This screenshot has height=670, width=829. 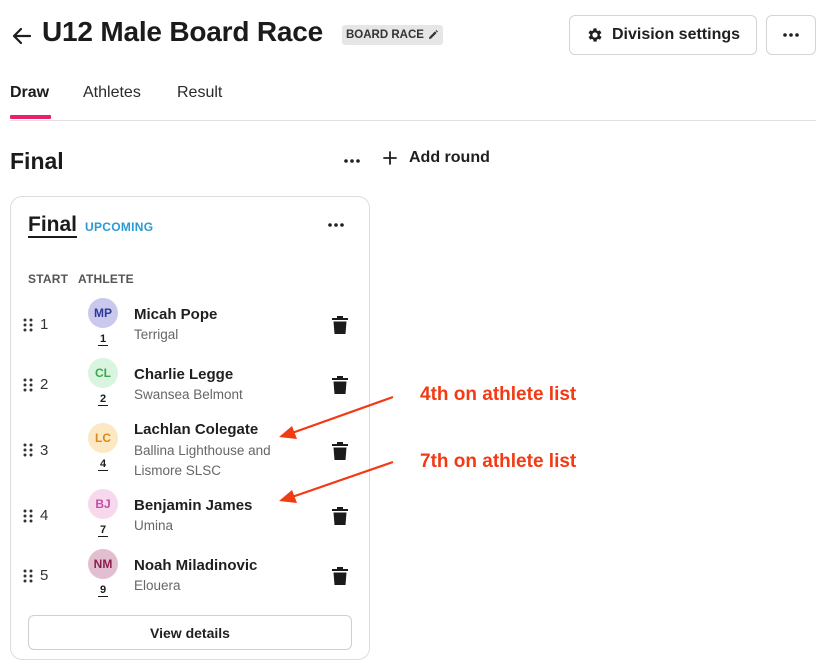 What do you see at coordinates (385, 35) in the screenshot?
I see `event-type-label: BOARD RACE` at bounding box center [385, 35].